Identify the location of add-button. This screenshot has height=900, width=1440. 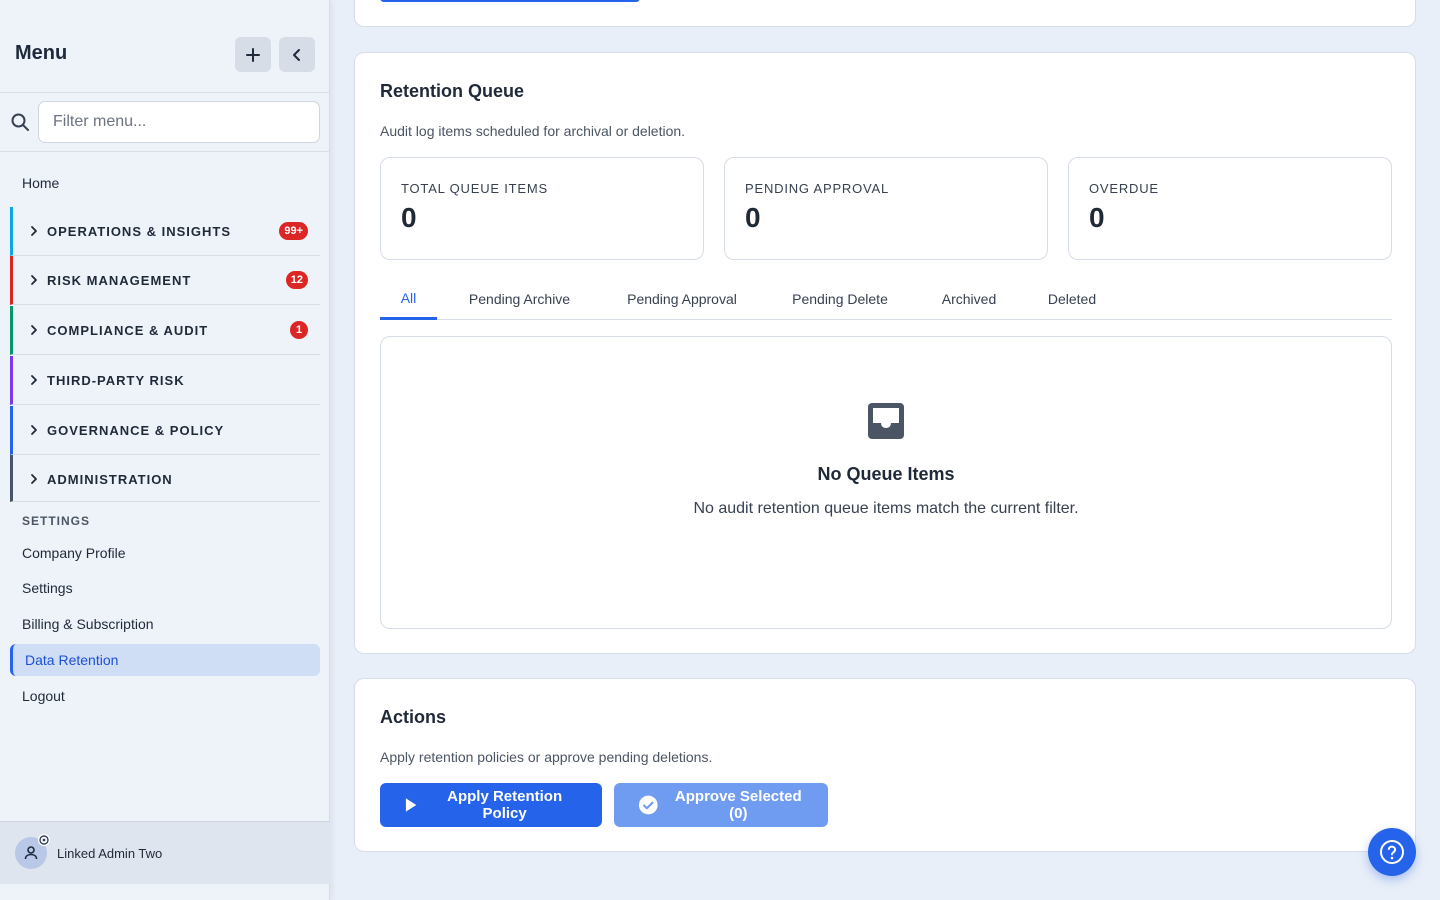
(253, 54).